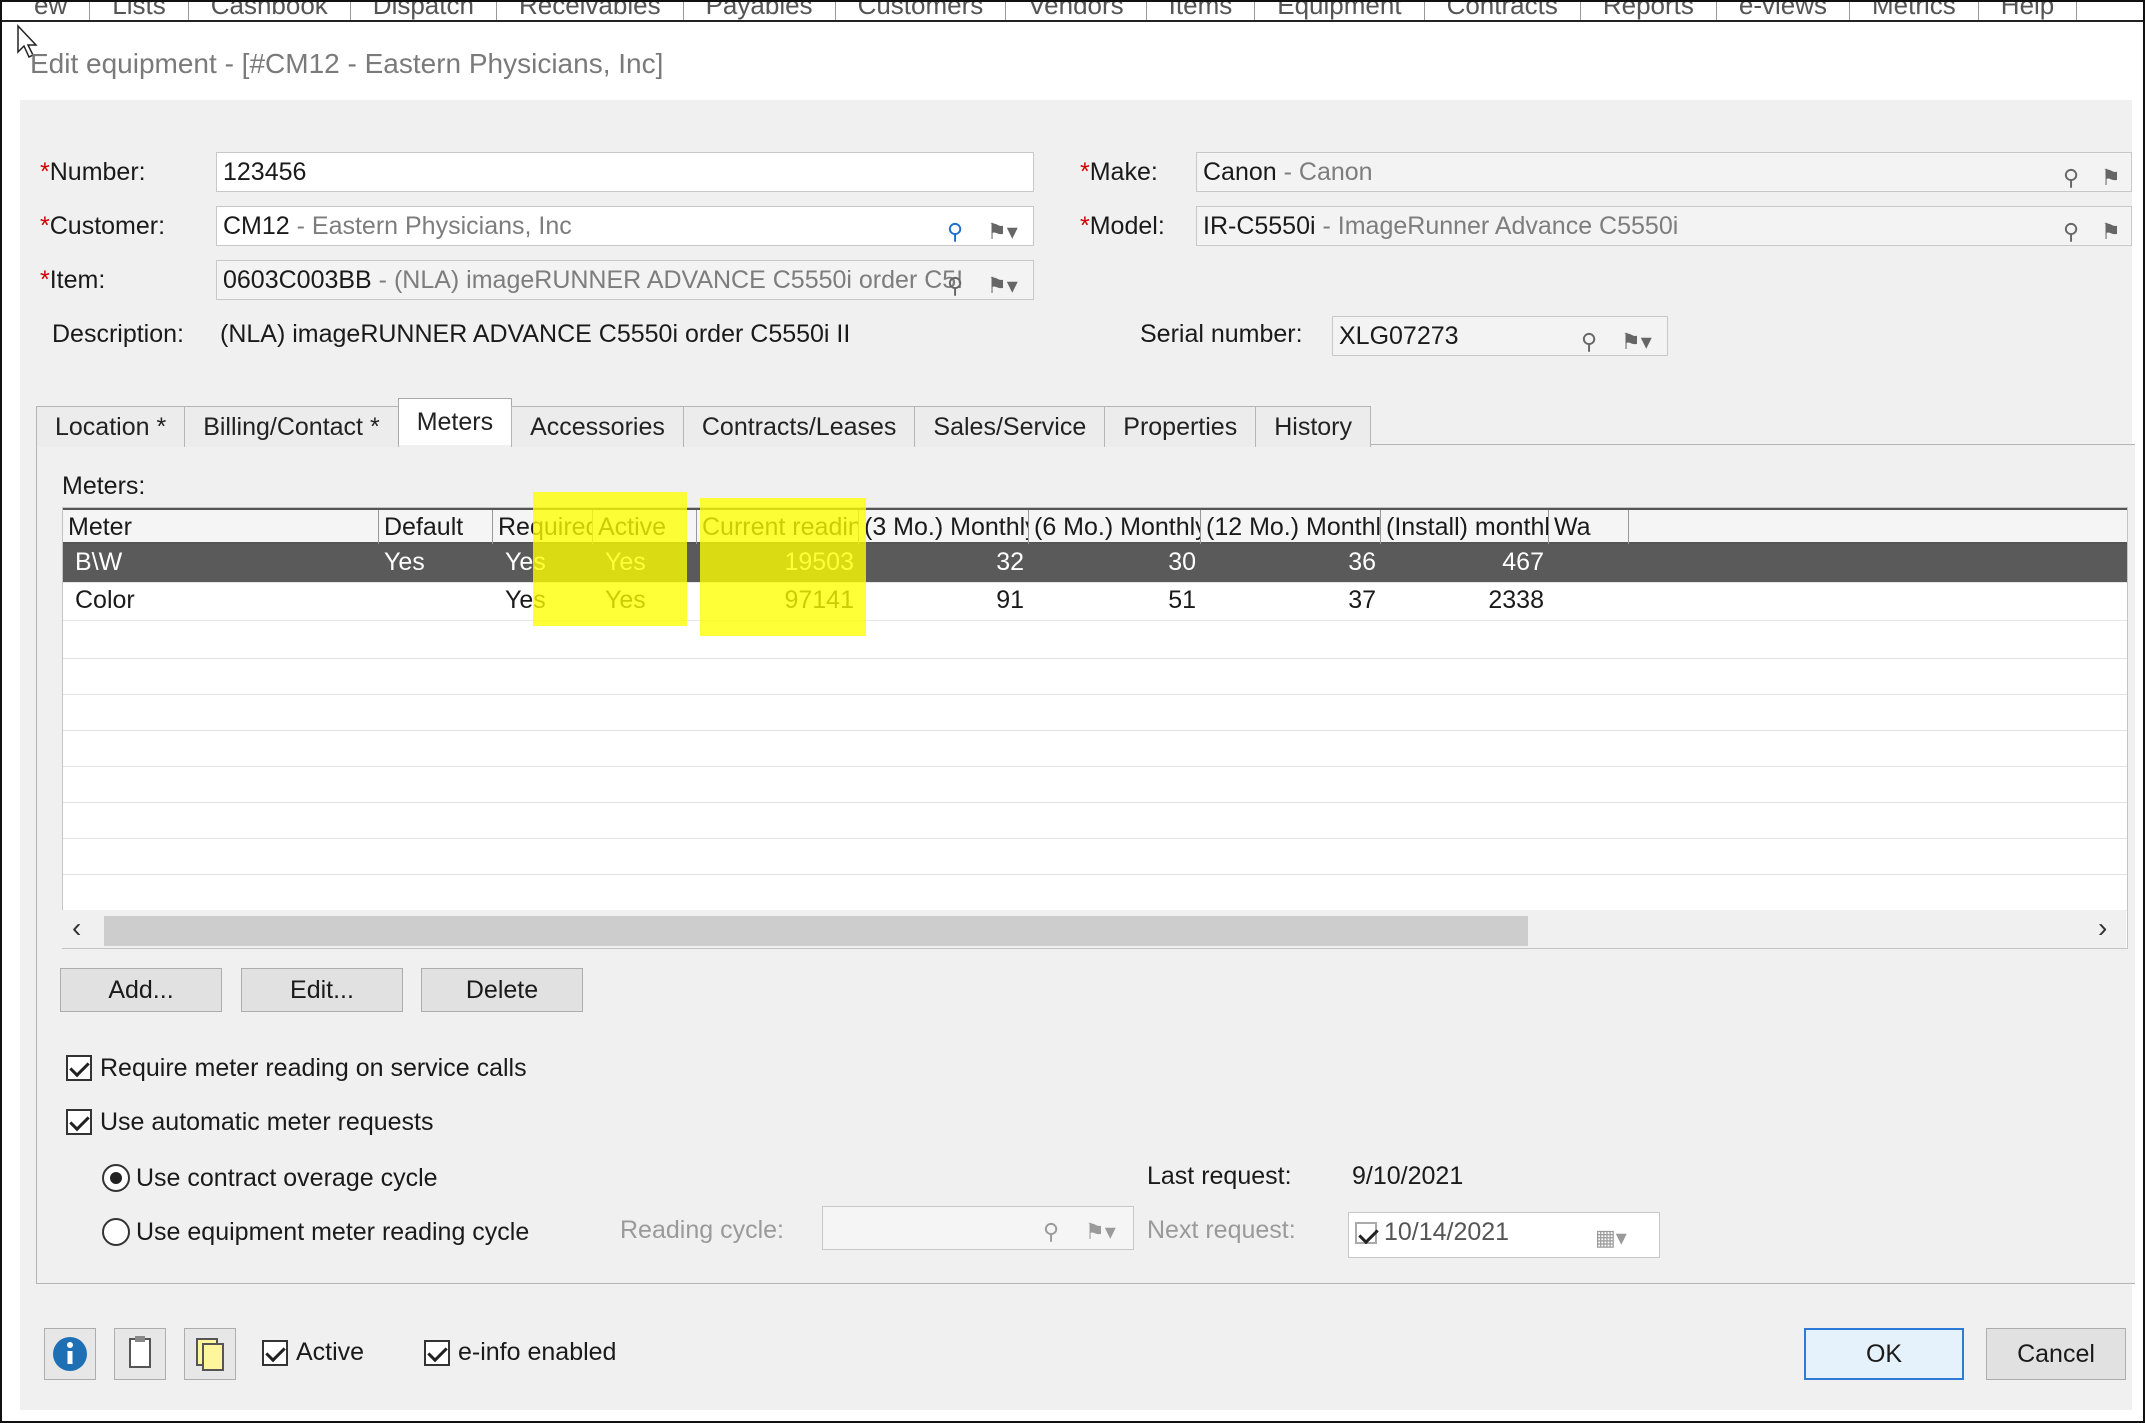 Image resolution: width=2145 pixels, height=1423 pixels. I want to click on column-header: Default, so click(436, 528).